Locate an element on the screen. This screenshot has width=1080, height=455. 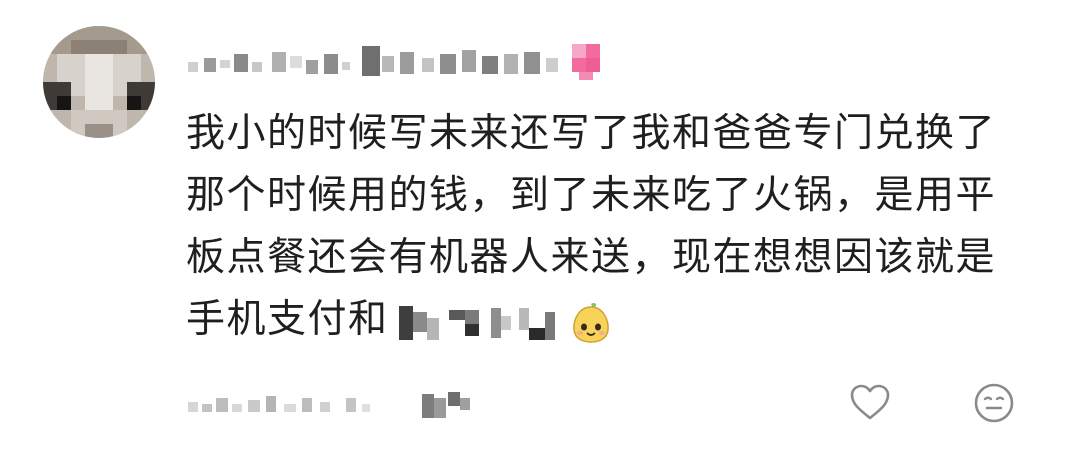
like-button is located at coordinates (870, 403).